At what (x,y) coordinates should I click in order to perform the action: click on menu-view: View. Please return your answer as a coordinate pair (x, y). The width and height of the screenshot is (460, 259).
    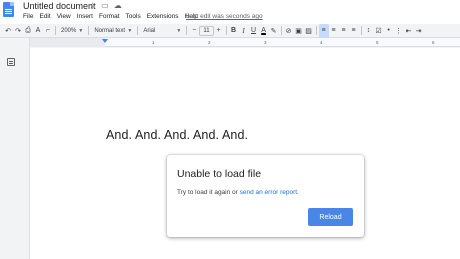
    Looking at the image, I should click on (64, 16).